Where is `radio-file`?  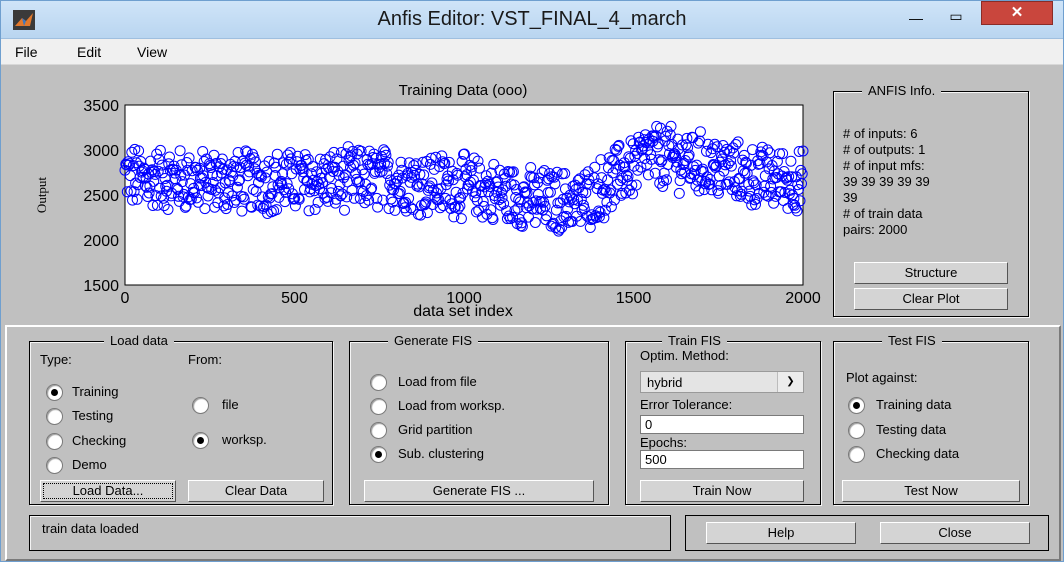
radio-file is located at coordinates (200, 405).